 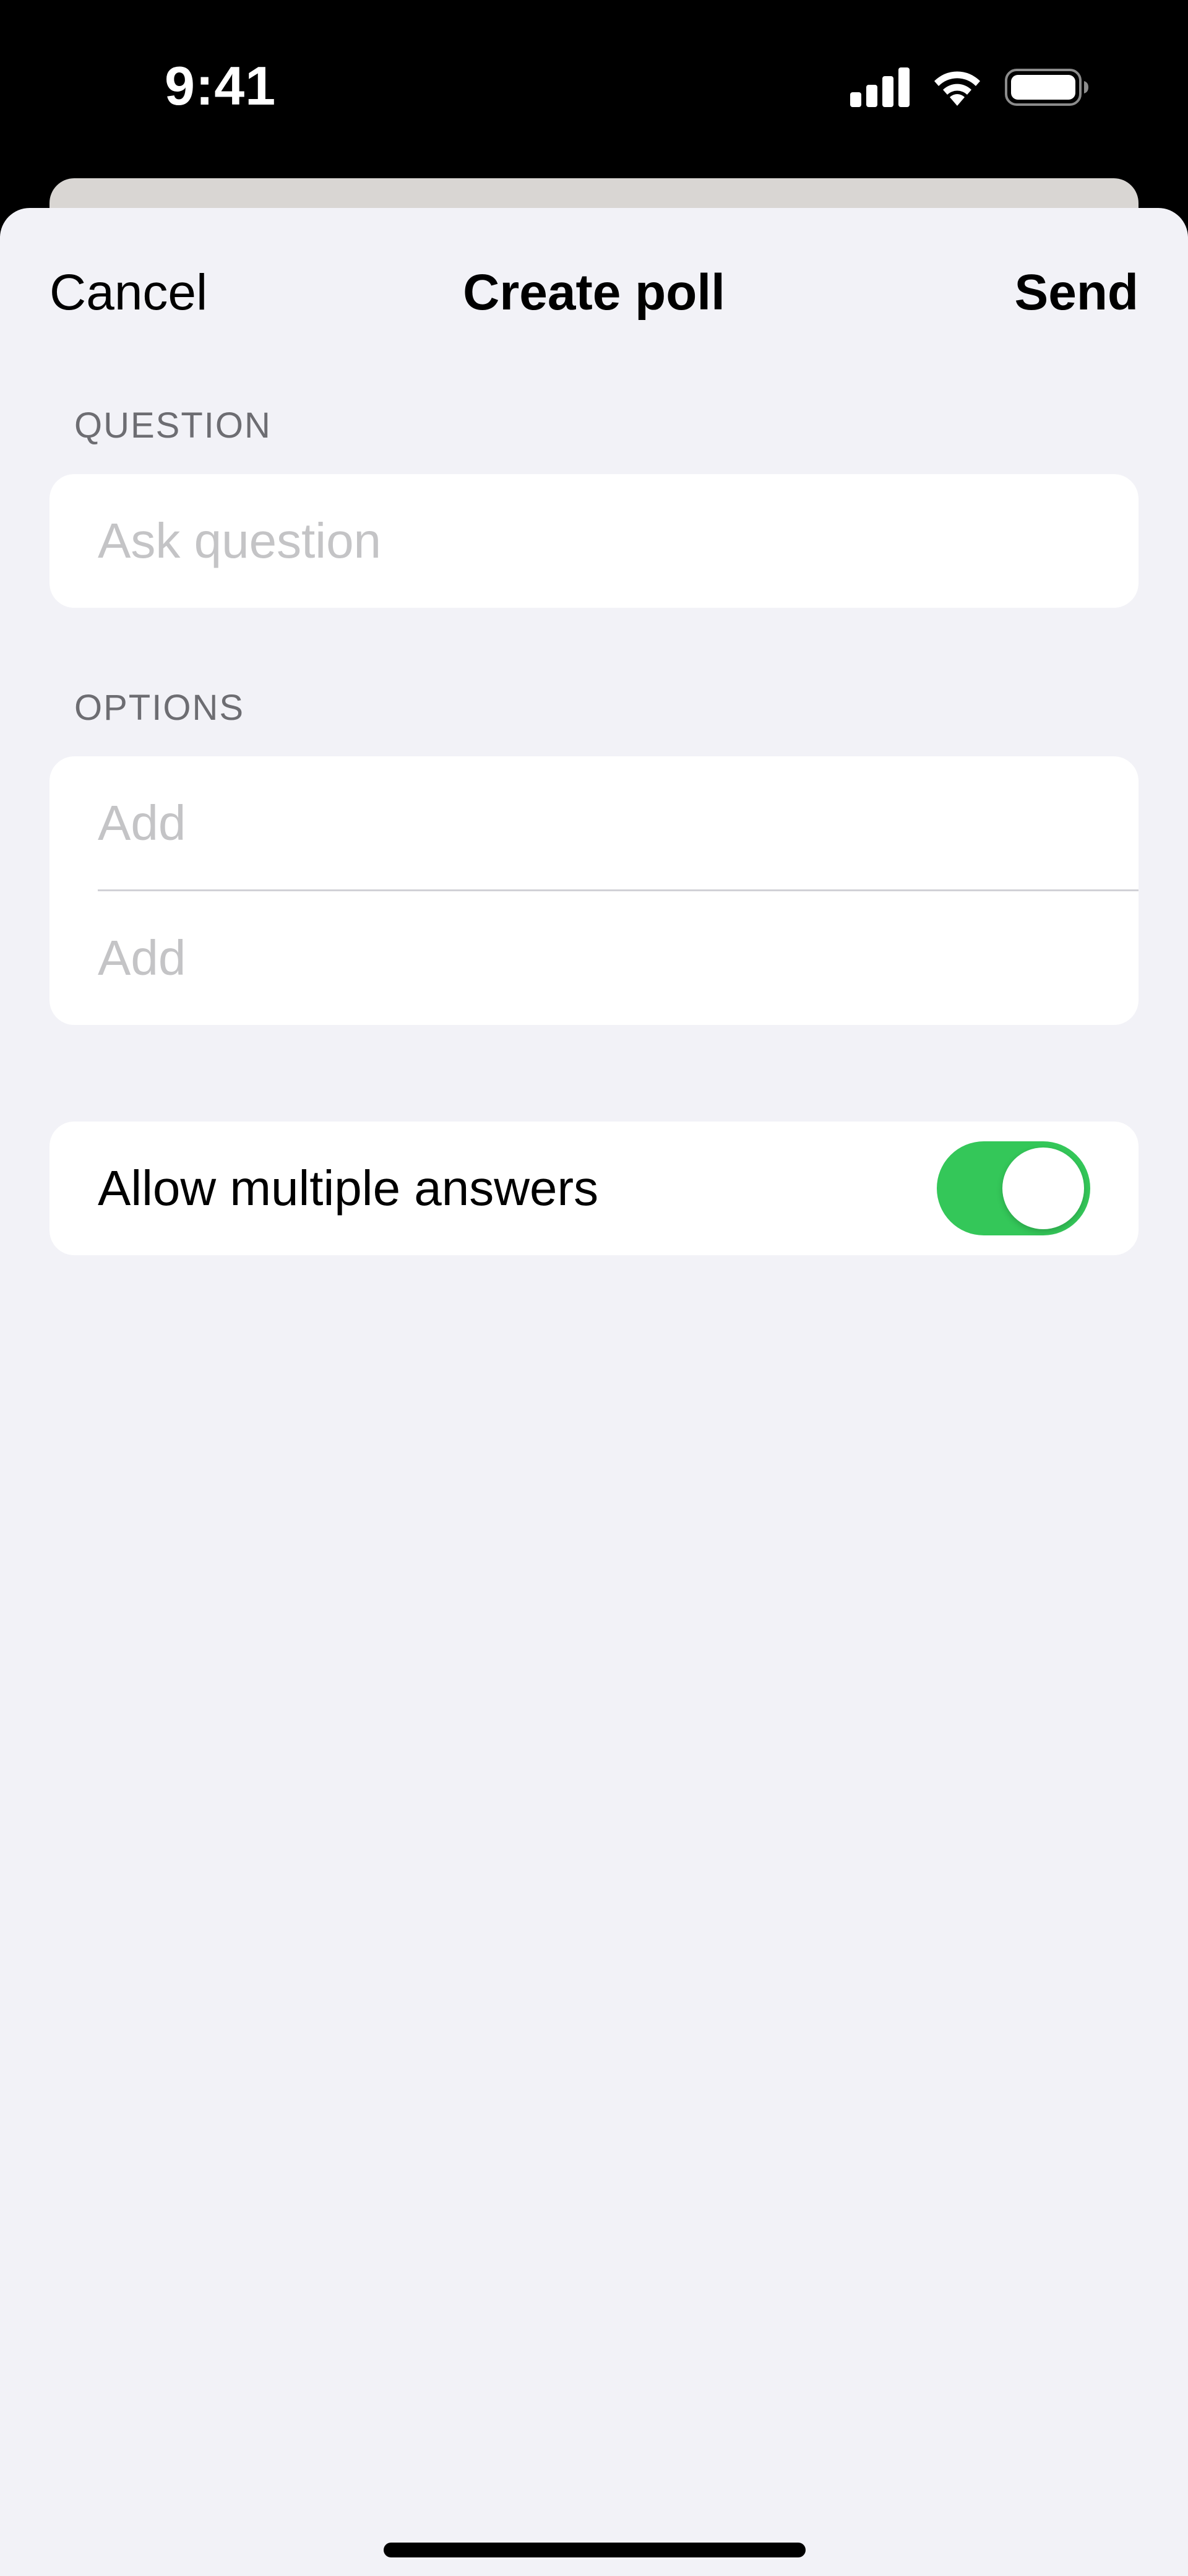 I want to click on toggle-knob, so click(x=1043, y=1188).